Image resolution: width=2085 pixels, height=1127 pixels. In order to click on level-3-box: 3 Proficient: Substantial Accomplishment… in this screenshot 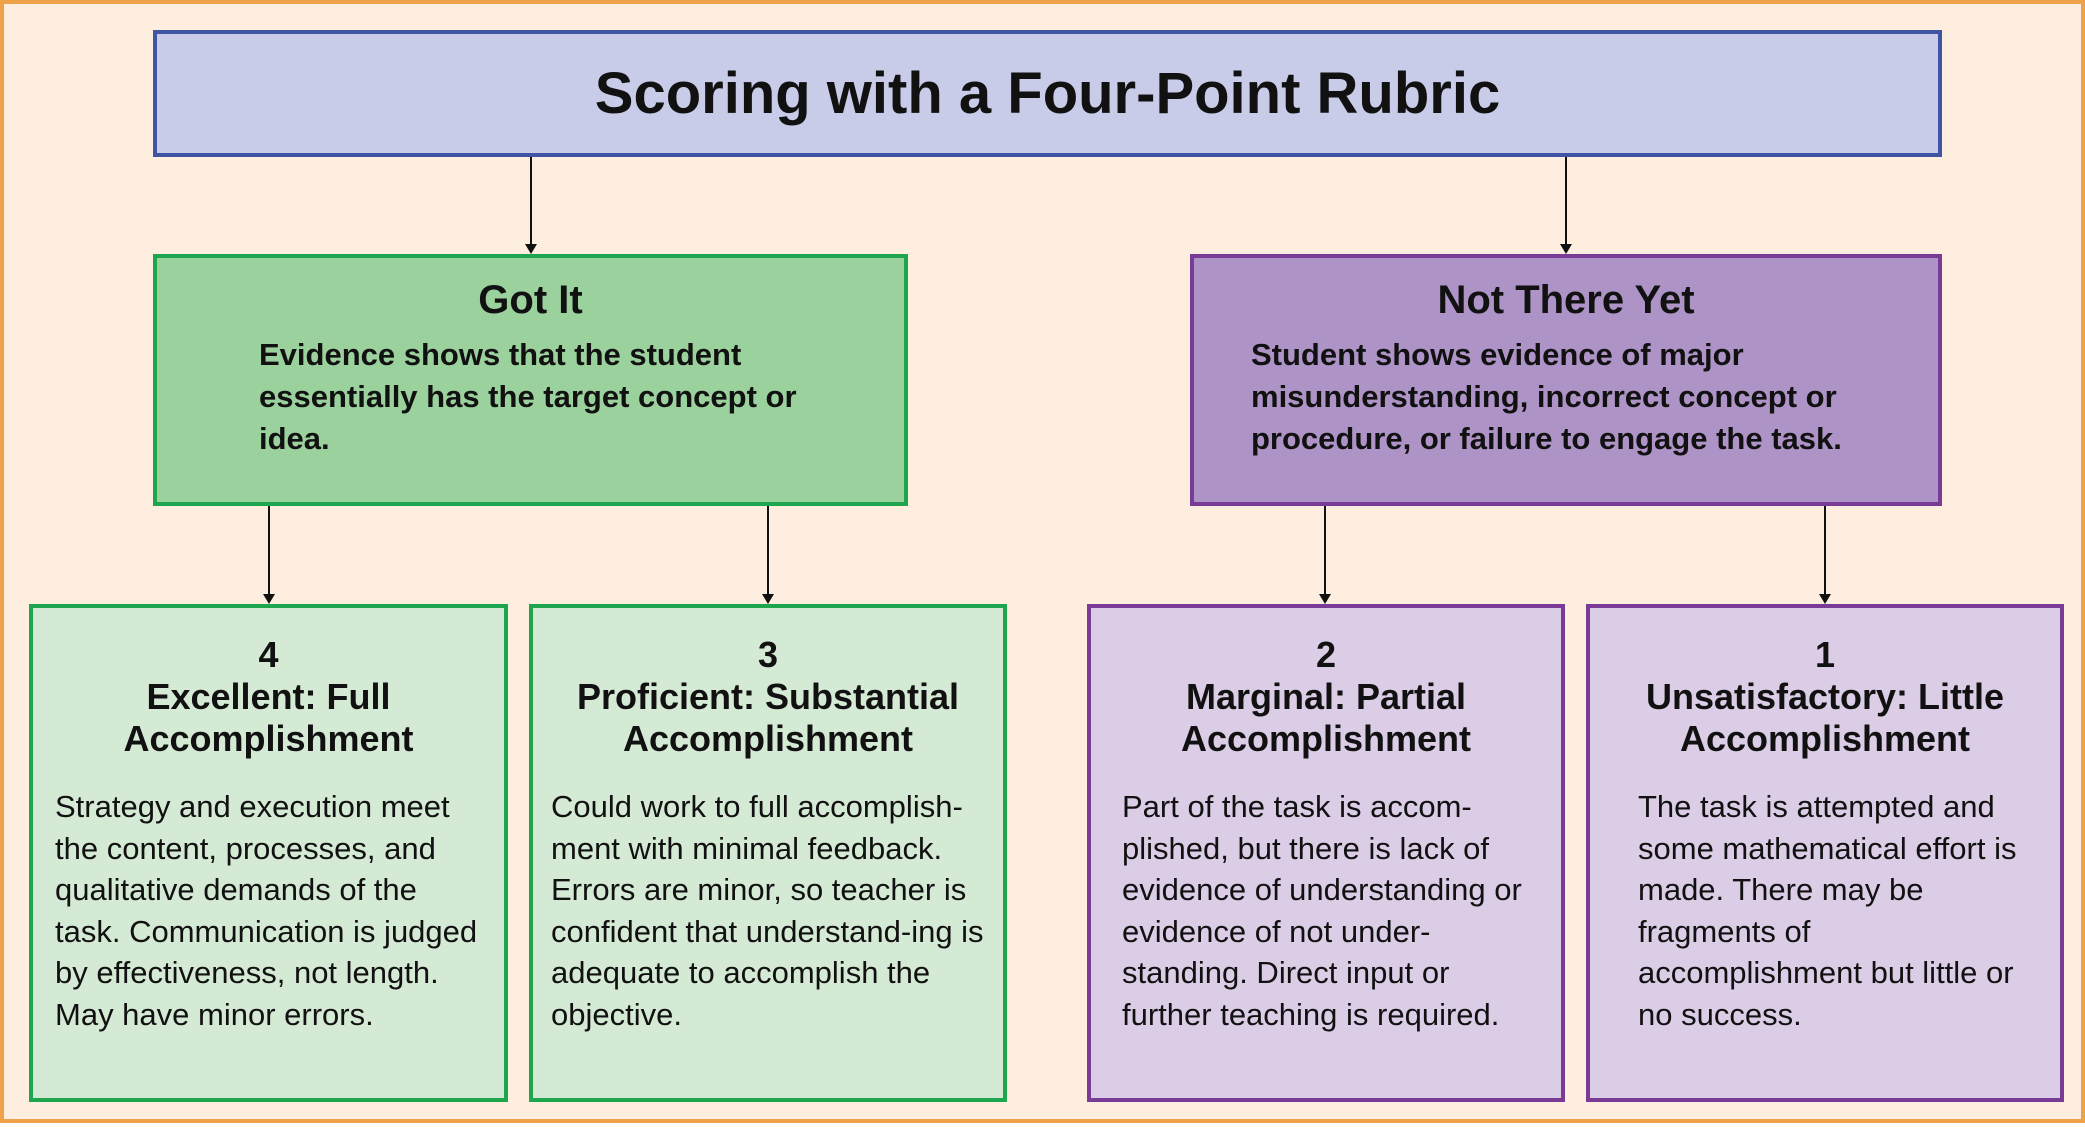, I will do `click(768, 853)`.